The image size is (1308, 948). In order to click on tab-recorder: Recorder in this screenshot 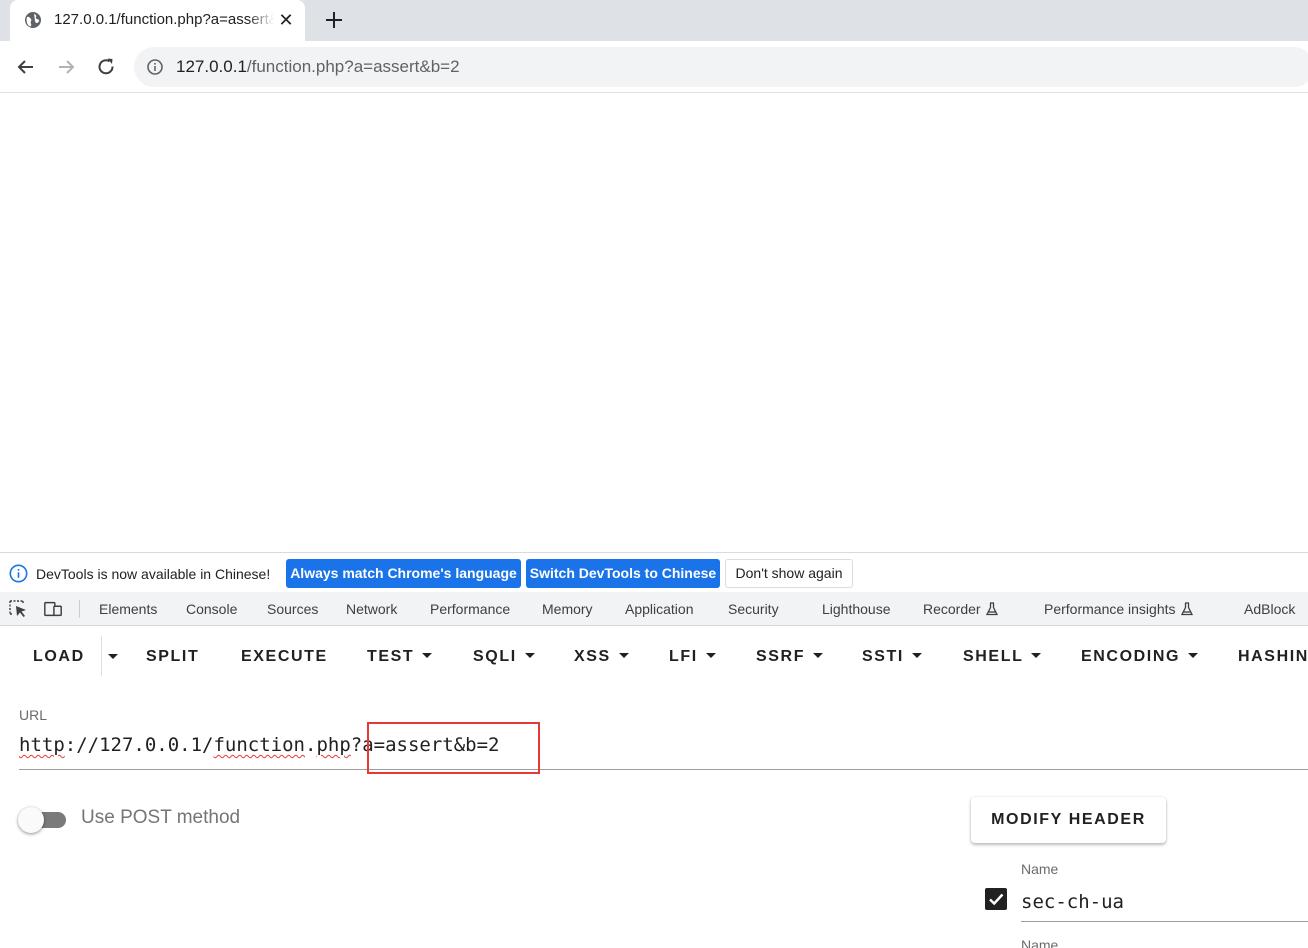, I will do `click(961, 609)`.